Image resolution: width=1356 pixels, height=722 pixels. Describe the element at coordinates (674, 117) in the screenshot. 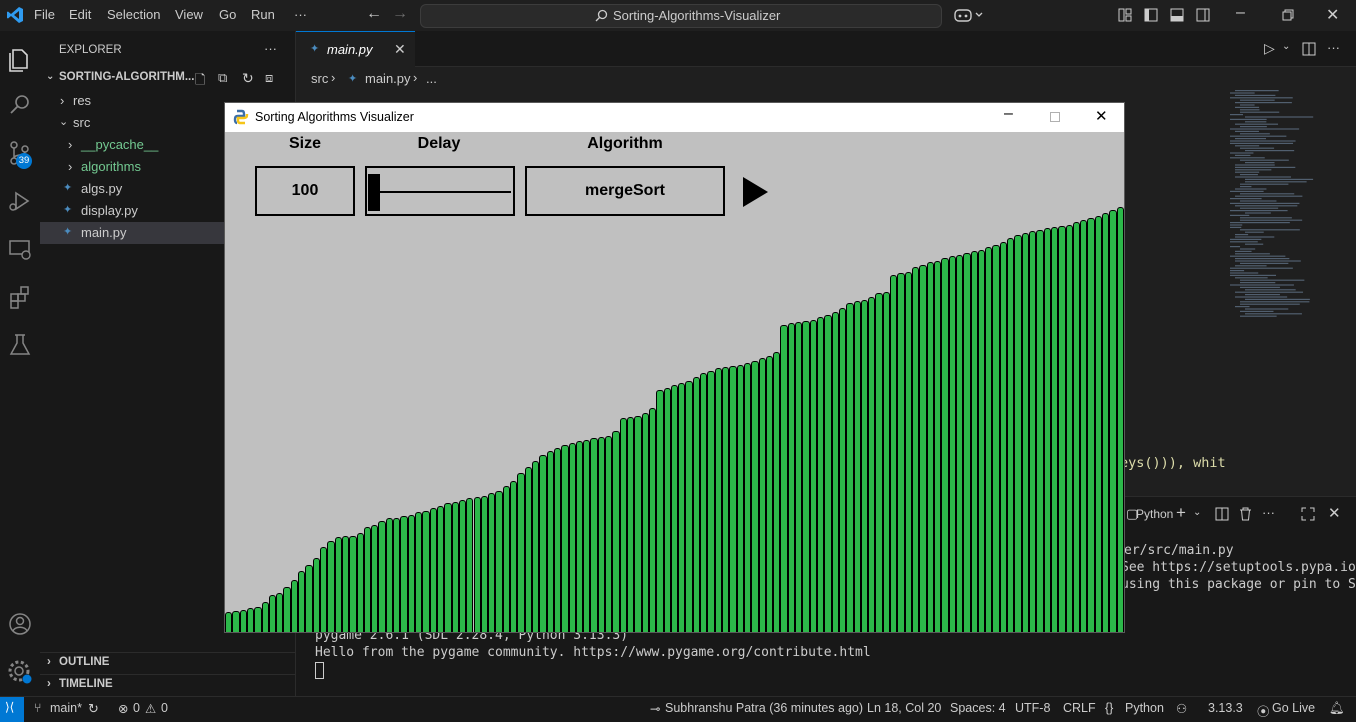

I see `pygame-title-bar: Sorting Algorithms Visualizer – ✕` at that location.